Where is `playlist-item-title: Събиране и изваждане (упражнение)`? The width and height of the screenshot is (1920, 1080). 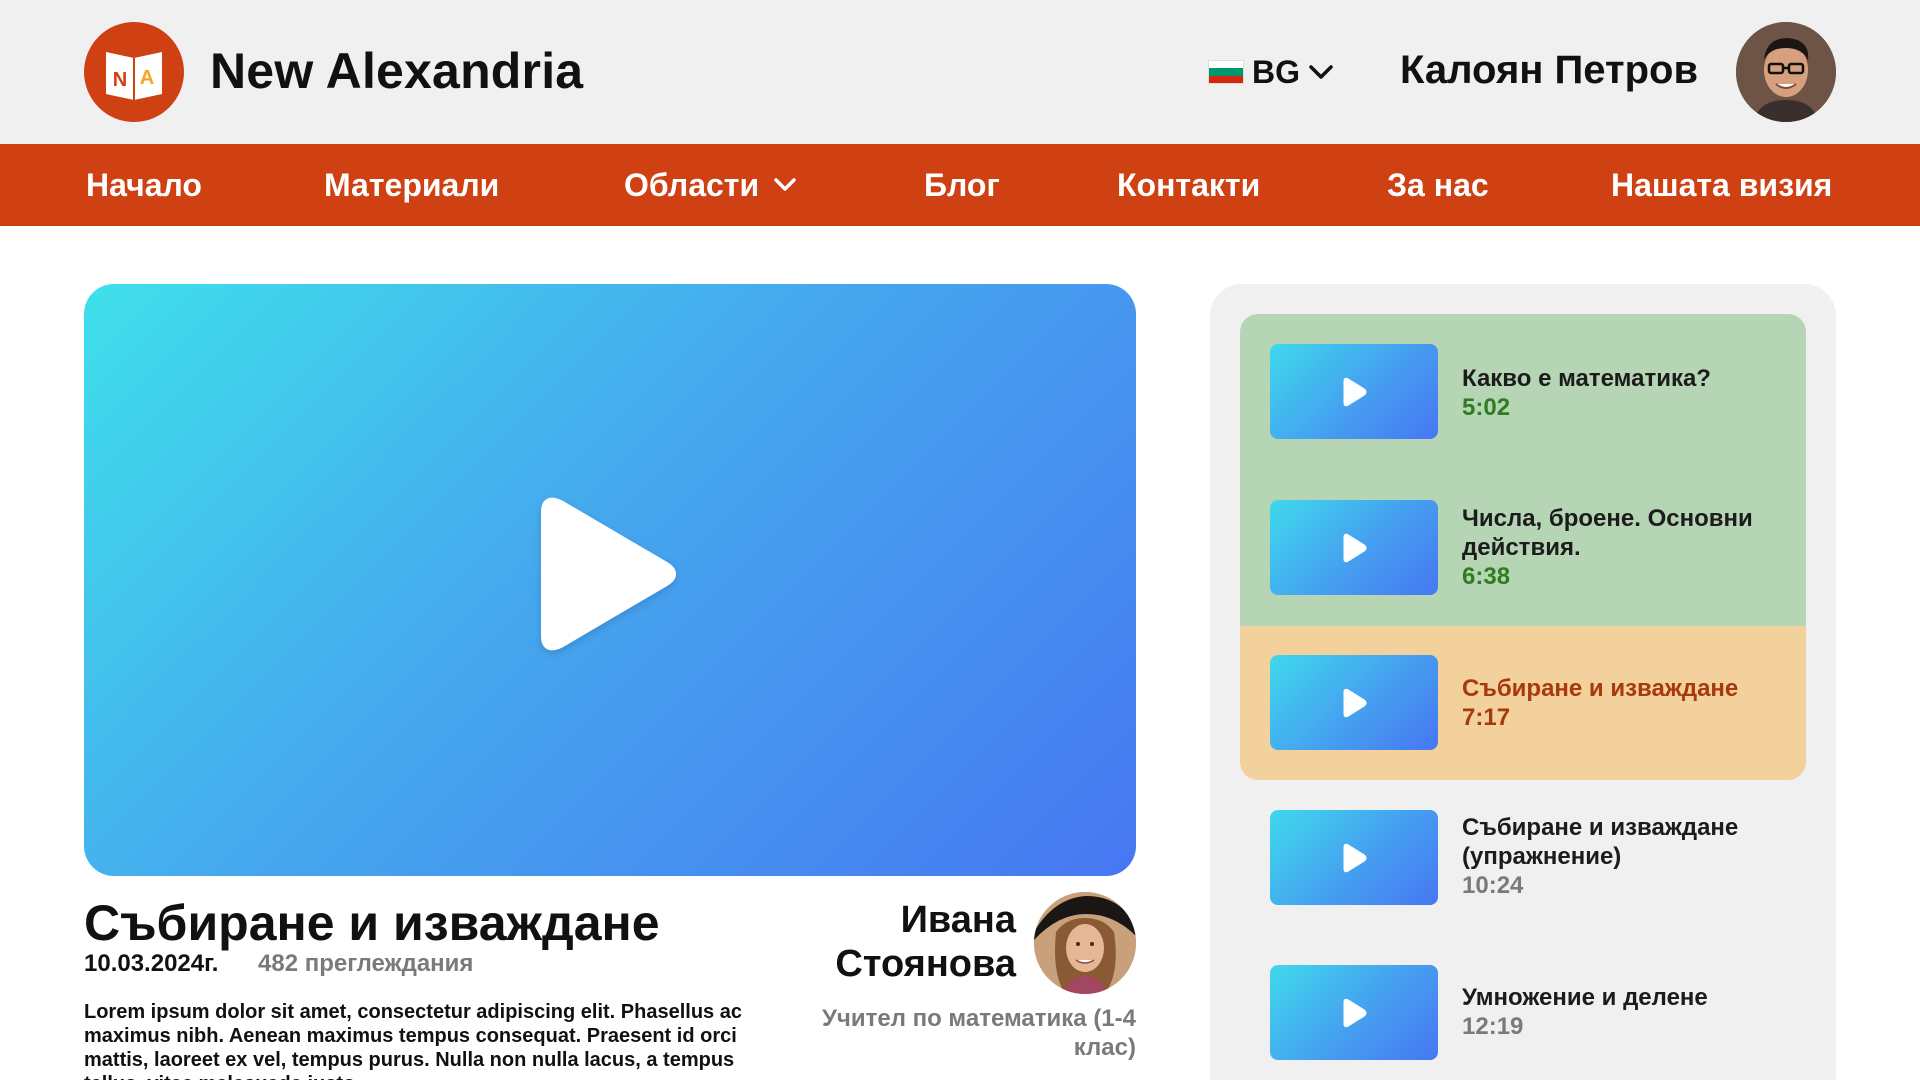
playlist-item-title: Събиране и изваждане (упражнение) is located at coordinates (1600, 842).